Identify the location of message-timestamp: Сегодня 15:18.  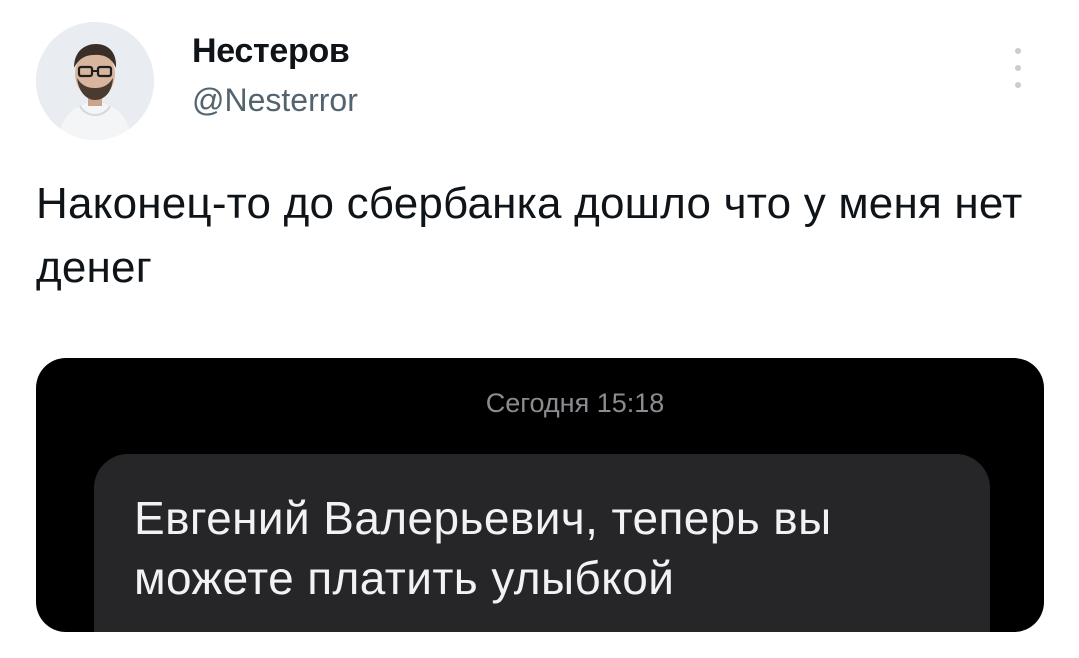
(575, 403).